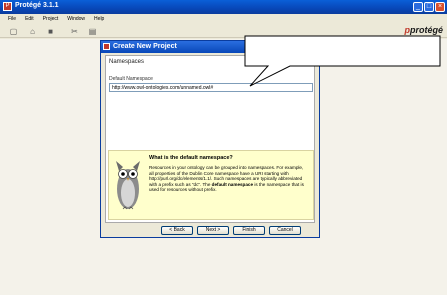 This screenshot has width=447, height=295. What do you see at coordinates (211, 87) in the screenshot?
I see `namespace-input` at bounding box center [211, 87].